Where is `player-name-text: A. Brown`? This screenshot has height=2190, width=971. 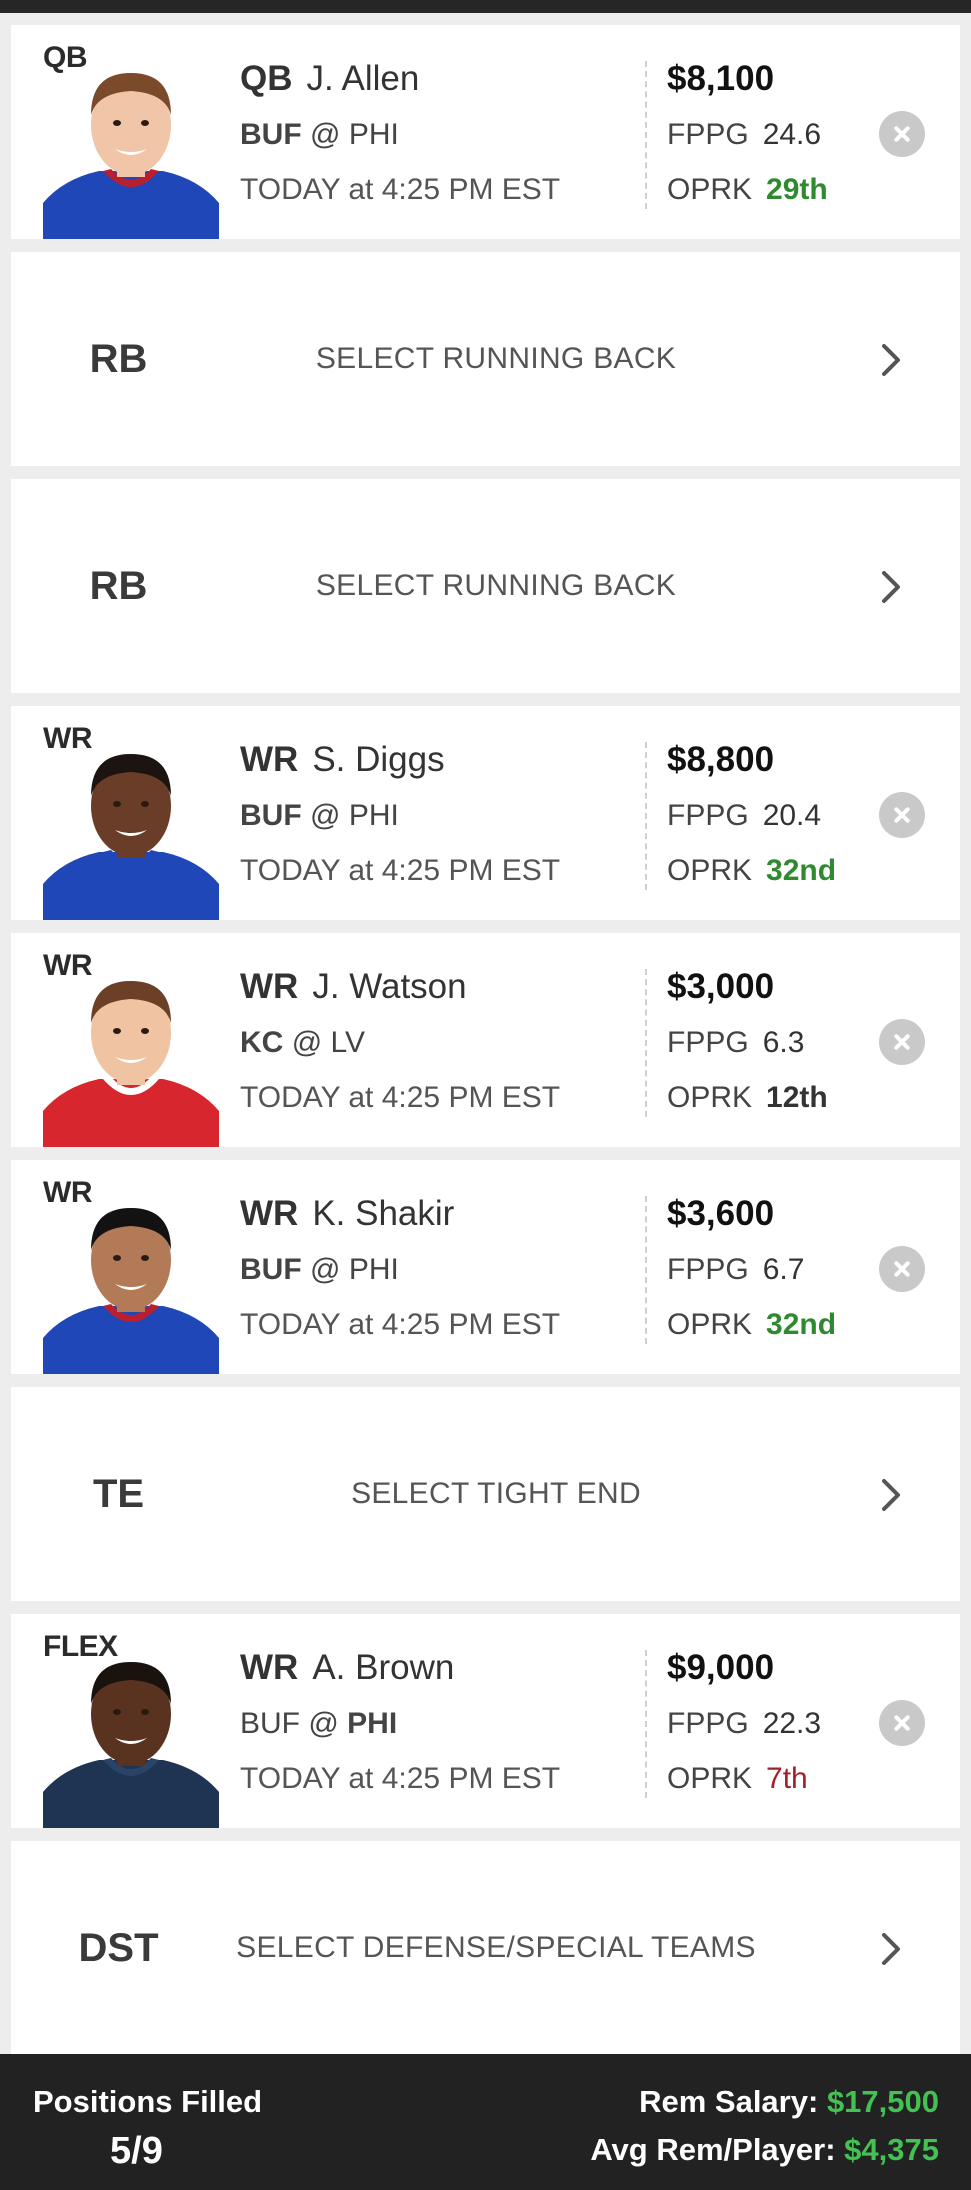
player-name-text: A. Brown is located at coordinates (383, 1667).